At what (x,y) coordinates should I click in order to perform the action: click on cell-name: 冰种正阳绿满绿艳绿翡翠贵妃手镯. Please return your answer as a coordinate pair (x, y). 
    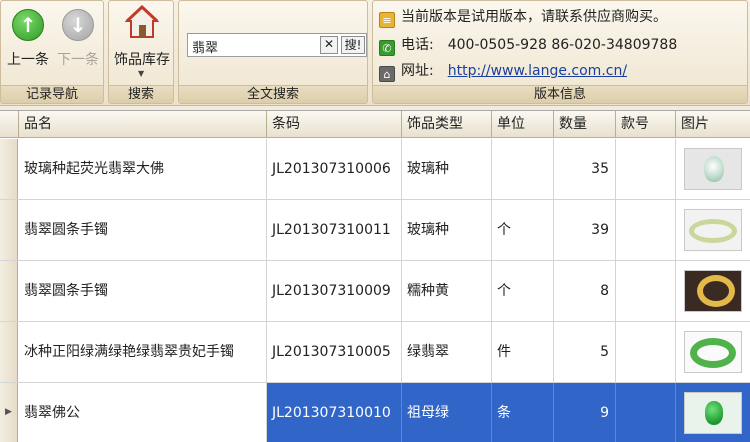
    Looking at the image, I should click on (143, 352).